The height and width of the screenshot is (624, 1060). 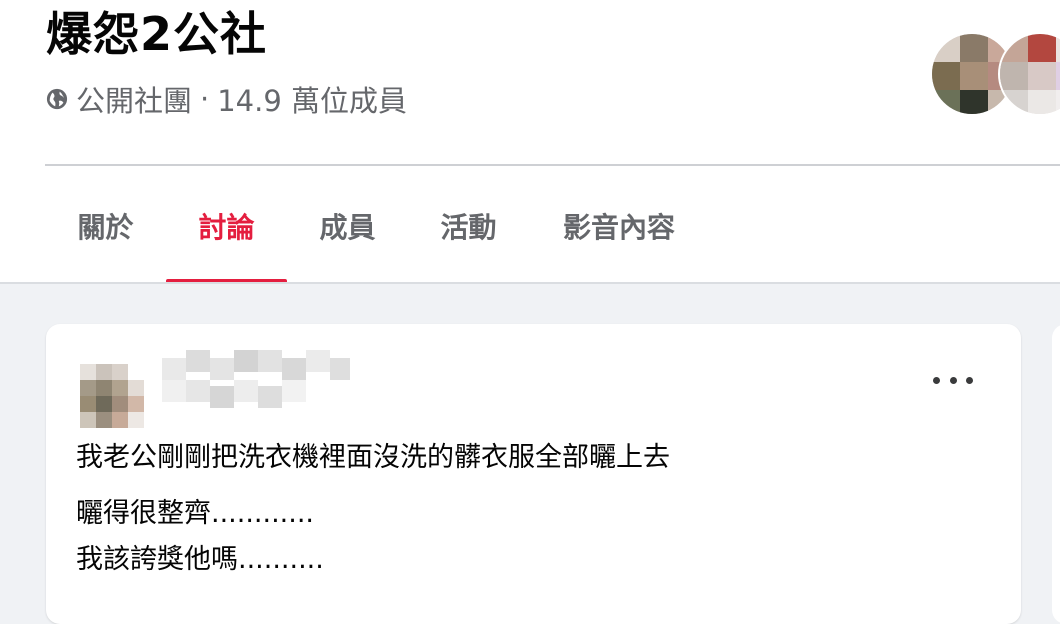 What do you see at coordinates (995, 74) in the screenshot?
I see `member-avatars` at bounding box center [995, 74].